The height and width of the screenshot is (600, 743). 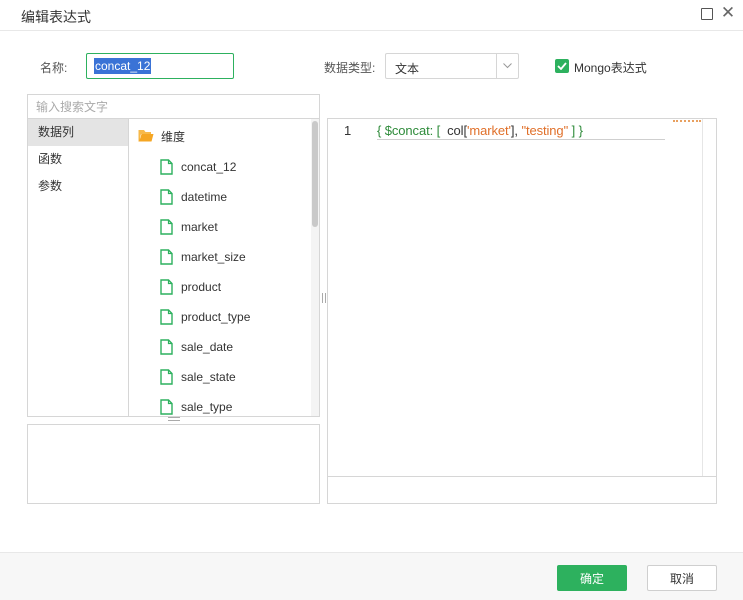 What do you see at coordinates (457, 130) in the screenshot?
I see `code-token-col: col[` at bounding box center [457, 130].